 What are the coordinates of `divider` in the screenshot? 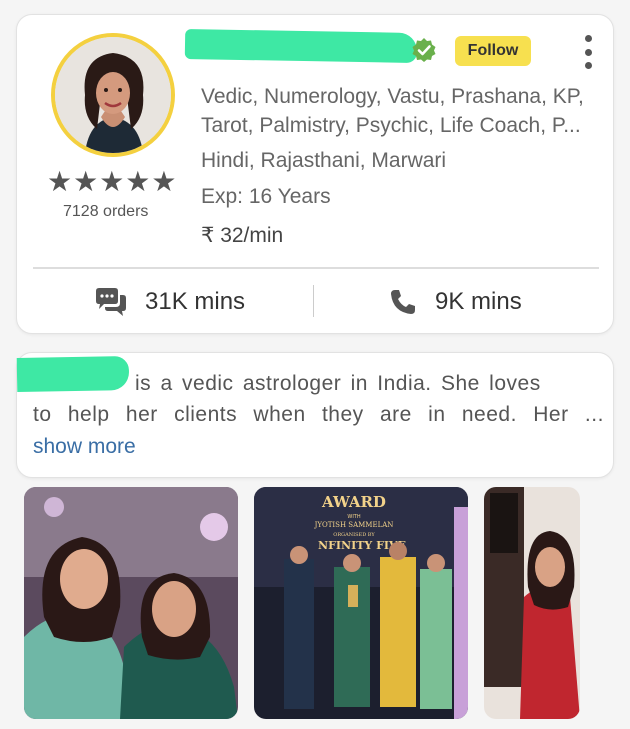 It's located at (316, 268).